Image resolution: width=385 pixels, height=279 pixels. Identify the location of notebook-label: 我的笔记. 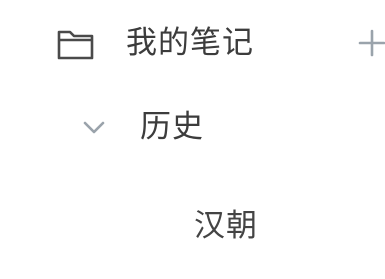
(190, 43).